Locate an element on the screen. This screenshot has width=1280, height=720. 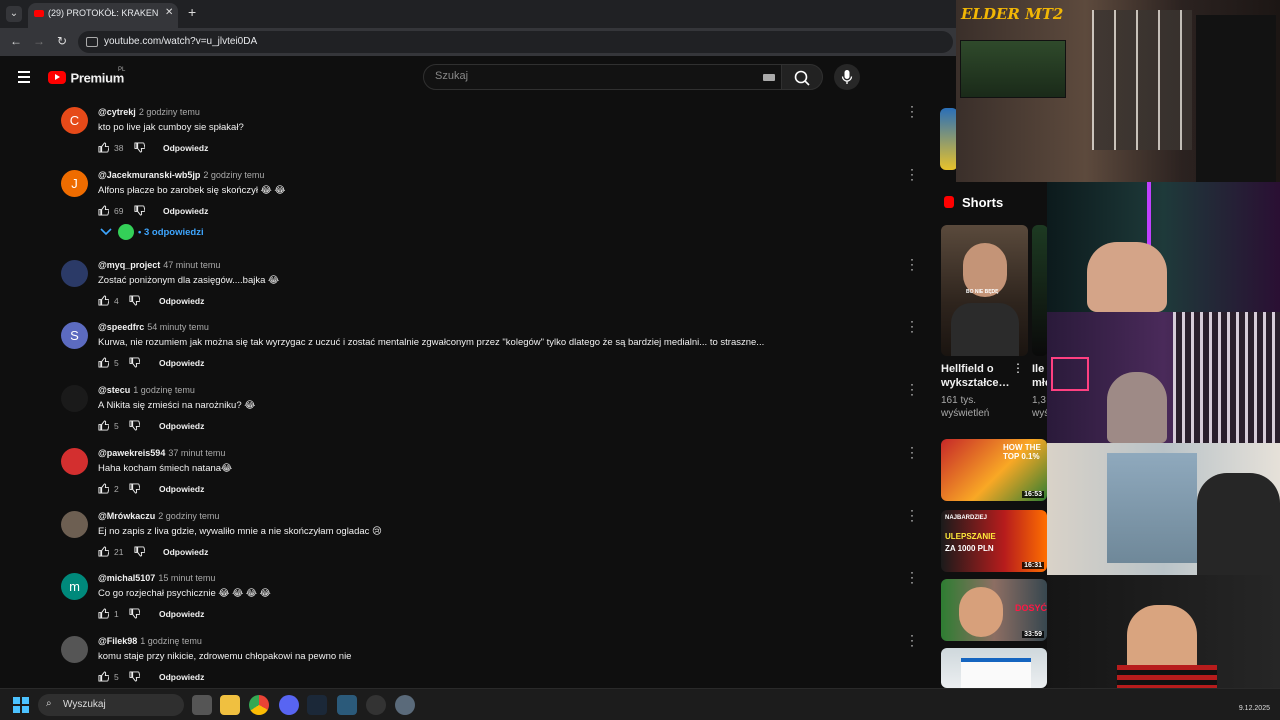
search-input: Szukaj is located at coordinates (605, 77).